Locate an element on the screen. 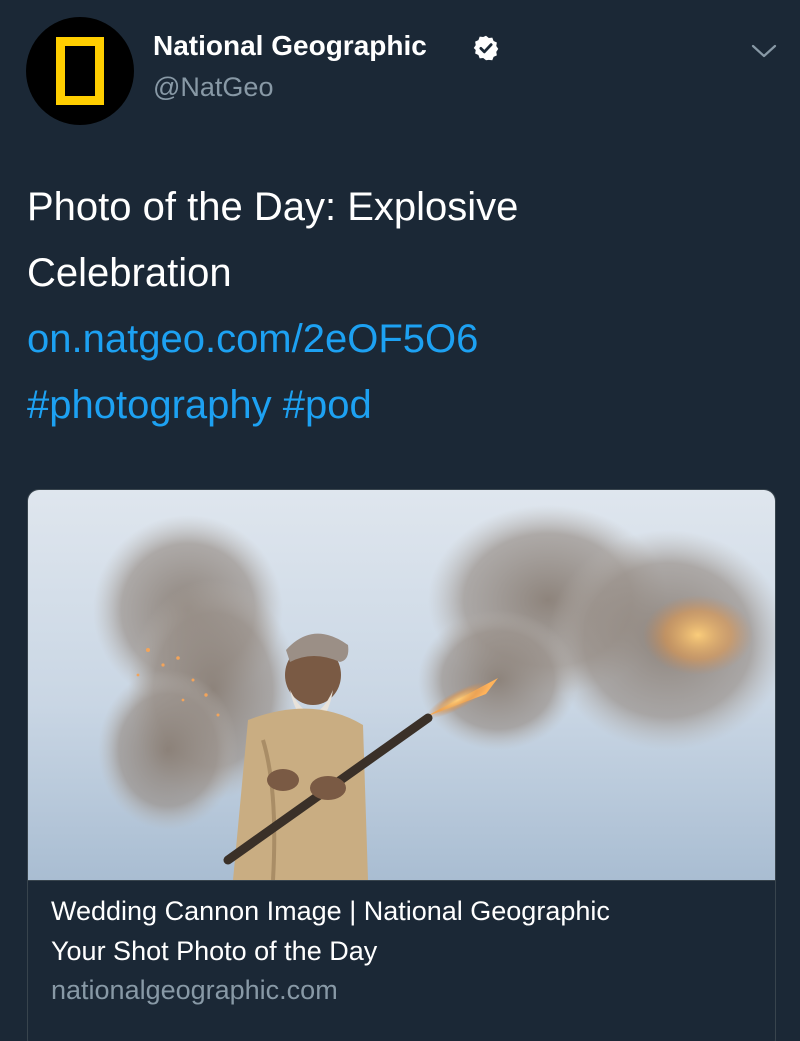 The width and height of the screenshot is (800, 1041). tweet-text-line: Photo of the Day: Explosive is located at coordinates (273, 207).